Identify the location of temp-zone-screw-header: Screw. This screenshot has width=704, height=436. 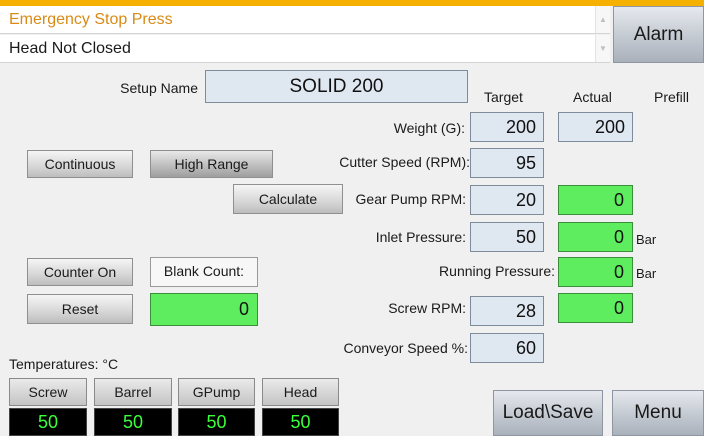
(48, 392).